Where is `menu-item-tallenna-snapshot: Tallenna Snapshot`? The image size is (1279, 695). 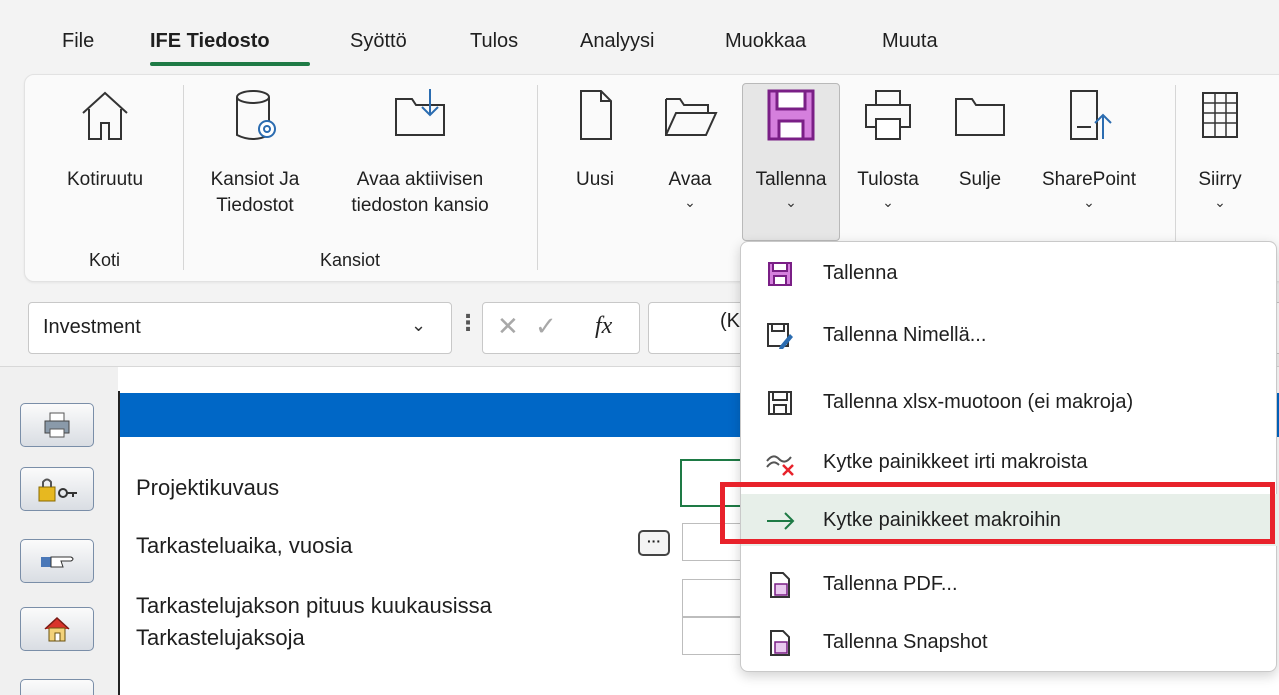 menu-item-tallenna-snapshot: Tallenna Snapshot is located at coordinates (1009, 642).